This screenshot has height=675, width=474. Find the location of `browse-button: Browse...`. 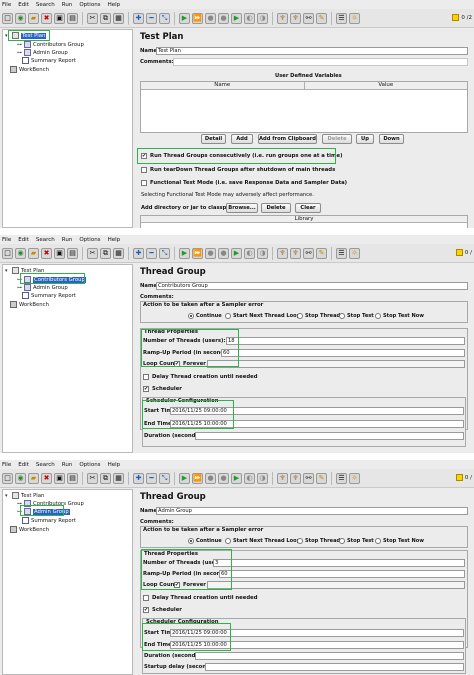

browse-button: Browse... is located at coordinates (242, 208).